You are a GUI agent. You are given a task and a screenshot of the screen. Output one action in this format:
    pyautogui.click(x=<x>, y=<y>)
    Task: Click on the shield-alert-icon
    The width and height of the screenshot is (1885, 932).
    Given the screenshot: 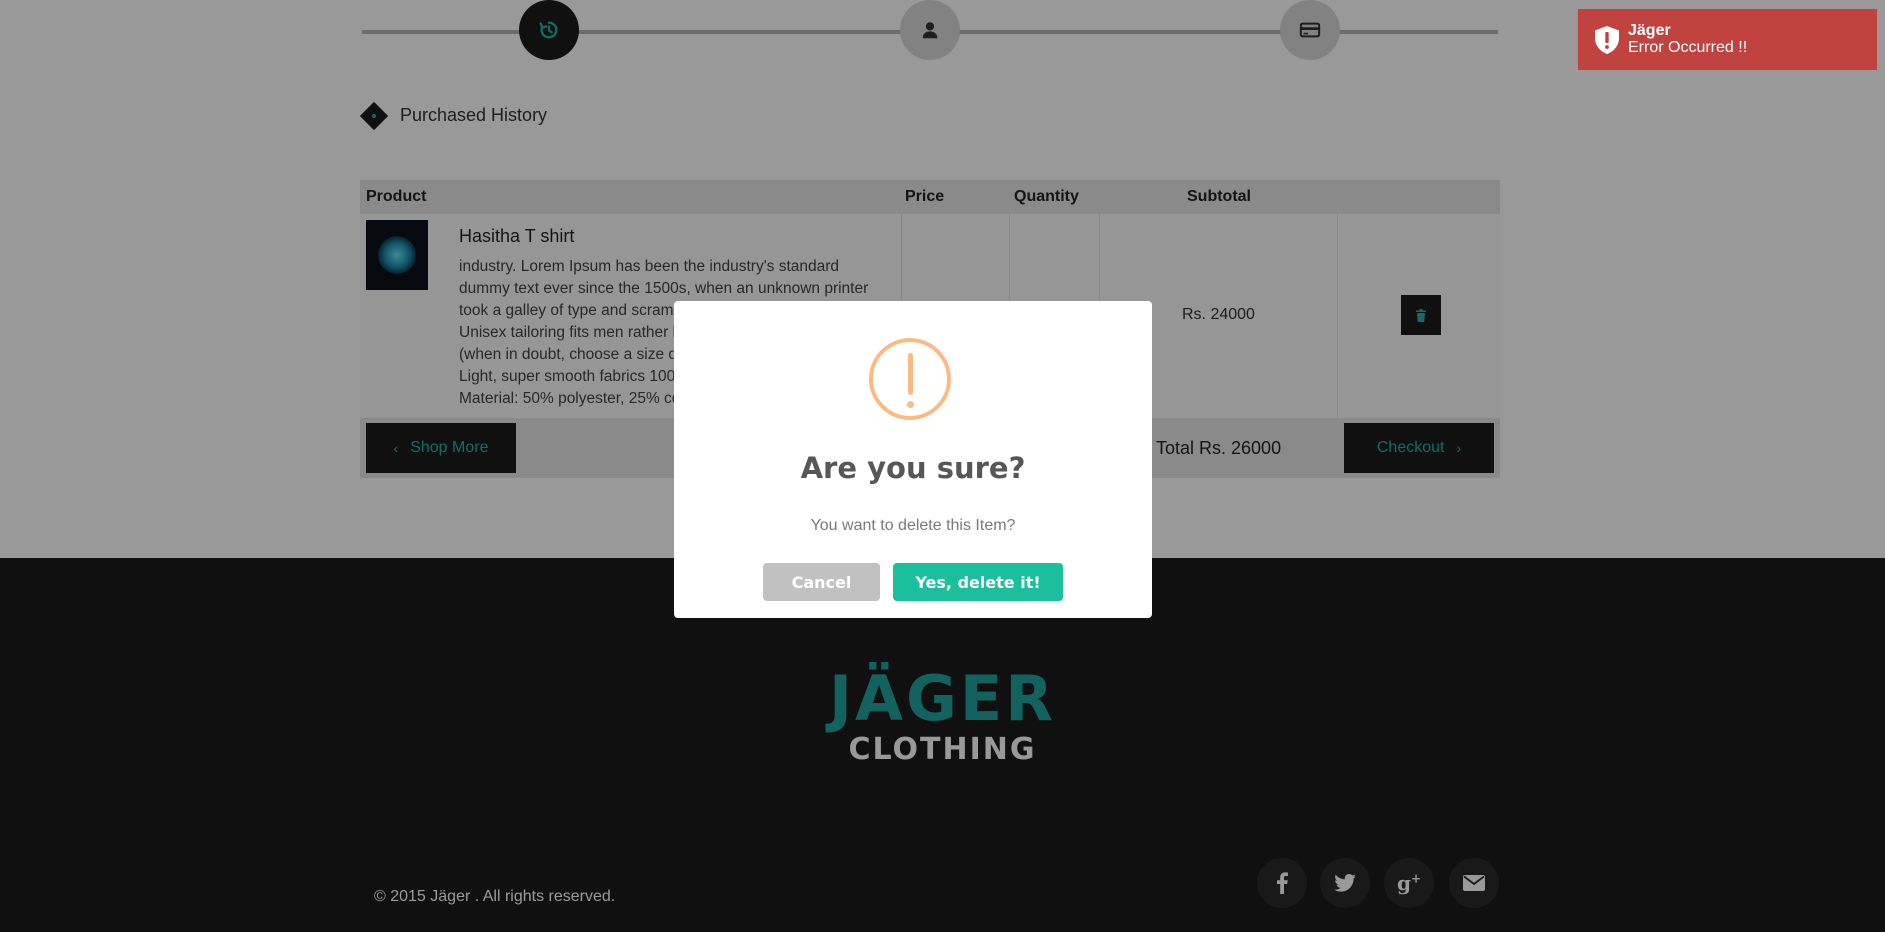 What is the action you would take?
    pyautogui.click(x=1607, y=40)
    